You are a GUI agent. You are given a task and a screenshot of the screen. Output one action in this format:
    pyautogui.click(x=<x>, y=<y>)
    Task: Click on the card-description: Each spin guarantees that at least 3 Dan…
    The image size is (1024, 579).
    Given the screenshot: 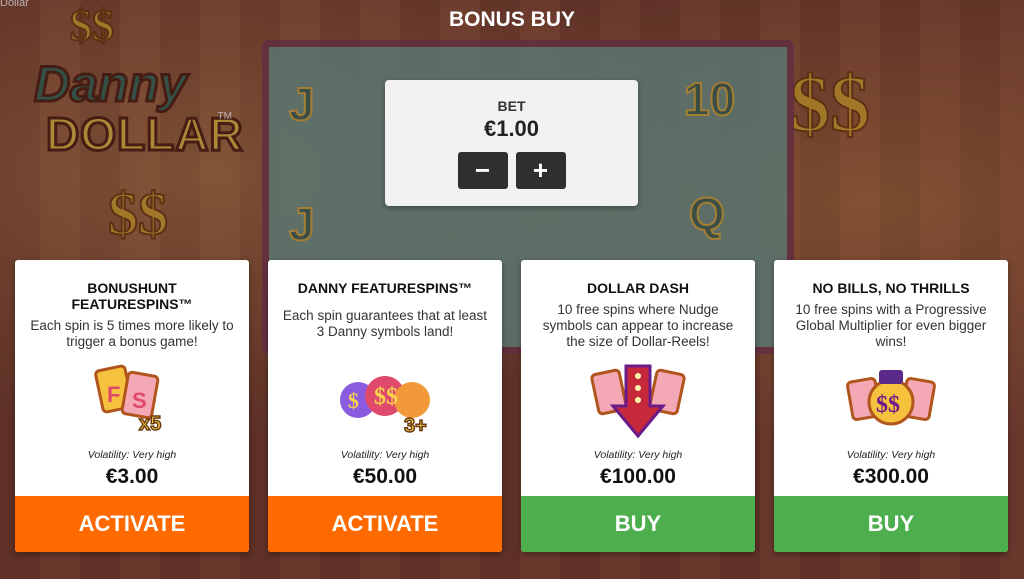 What is the action you would take?
    pyautogui.click(x=385, y=323)
    